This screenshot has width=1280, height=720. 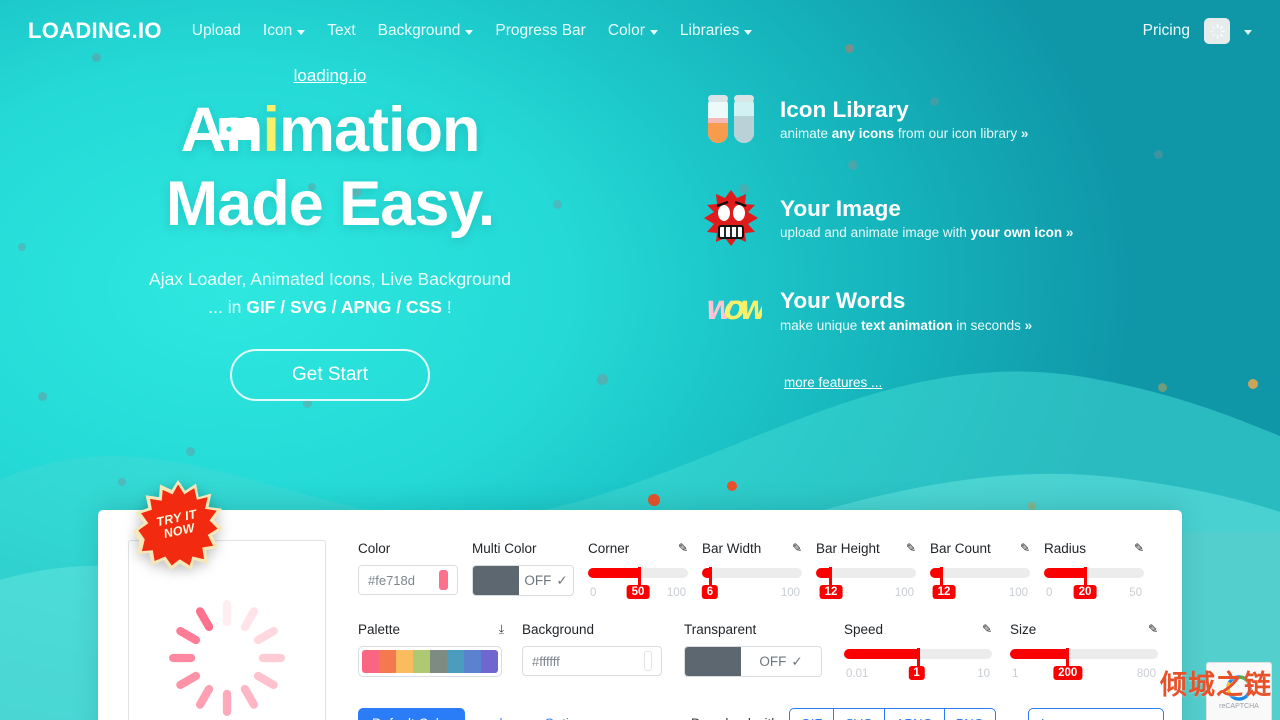 What do you see at coordinates (988, 325) in the screenshot?
I see `feature-desc-post: in seconds` at bounding box center [988, 325].